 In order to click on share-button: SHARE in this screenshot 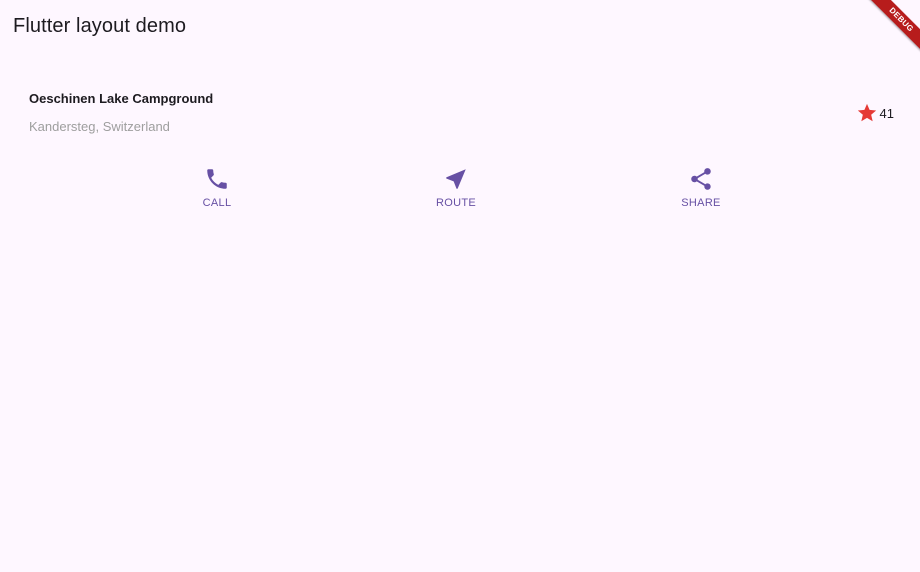, I will do `click(701, 187)`.